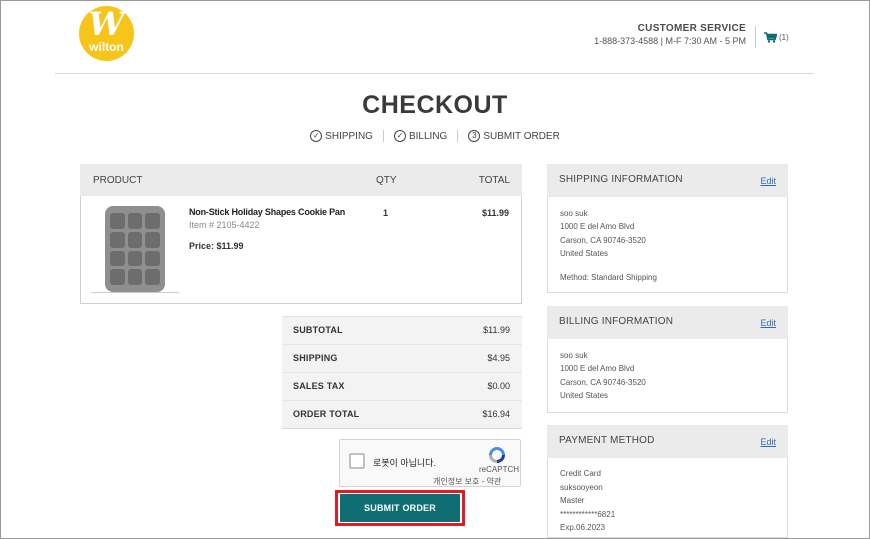 The width and height of the screenshot is (870, 539). I want to click on summary-label: ORDER TOTAL, so click(326, 414).